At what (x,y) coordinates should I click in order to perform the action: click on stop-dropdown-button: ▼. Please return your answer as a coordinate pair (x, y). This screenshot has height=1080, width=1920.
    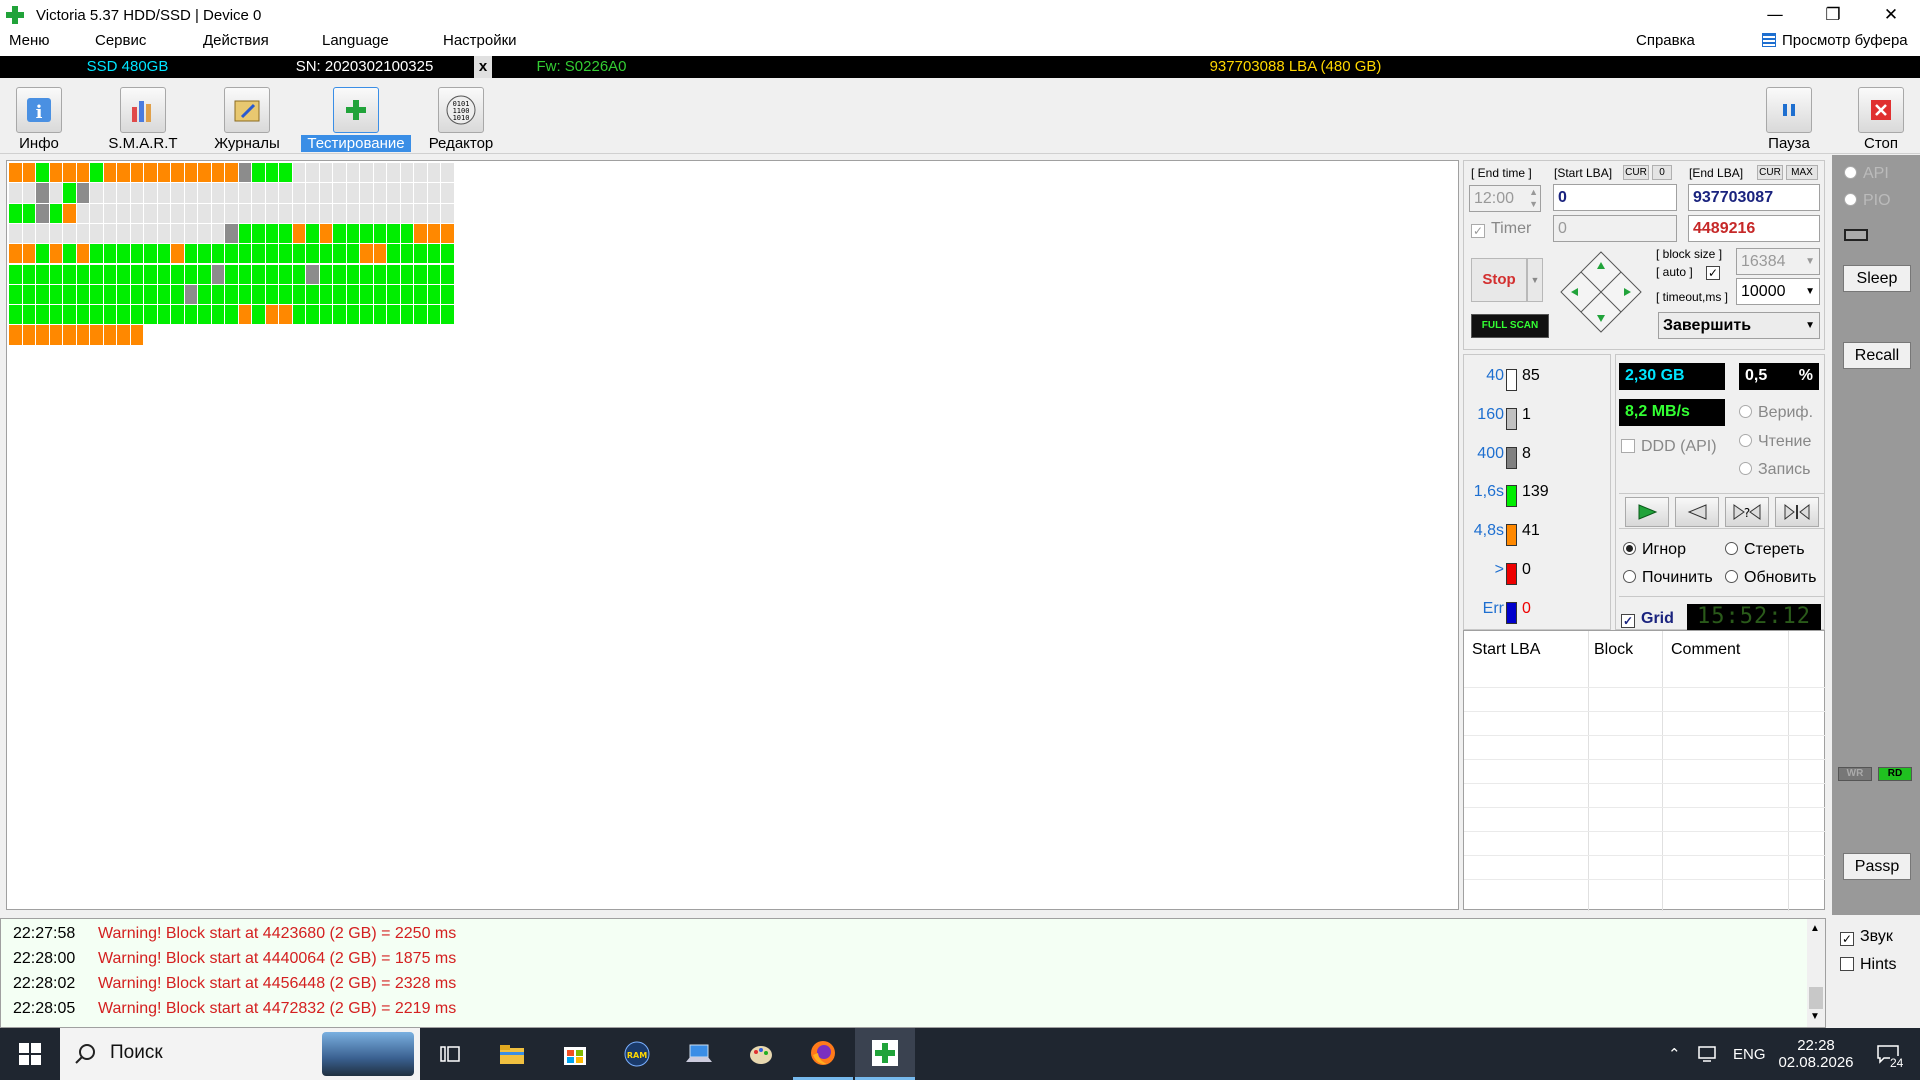
    Looking at the image, I should click on (1535, 280).